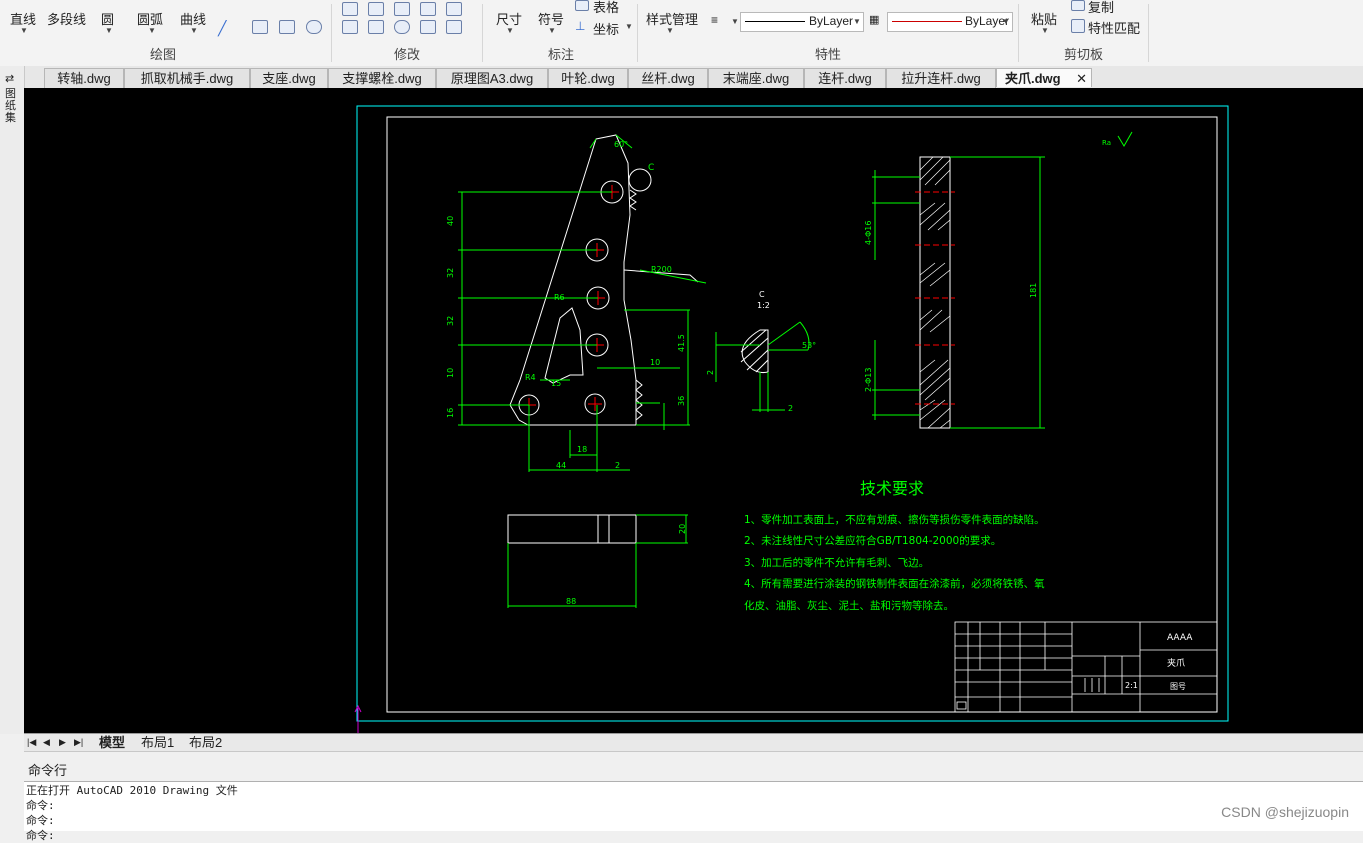  Describe the element at coordinates (756, 78) in the screenshot. I see `tab-moduanzuo: 末端座.dwg` at that location.